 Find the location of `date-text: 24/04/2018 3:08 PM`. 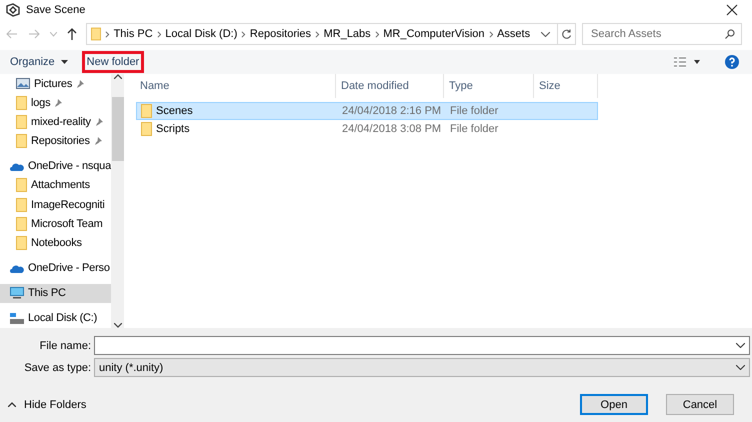

date-text: 24/04/2018 3:08 PM is located at coordinates (392, 129).